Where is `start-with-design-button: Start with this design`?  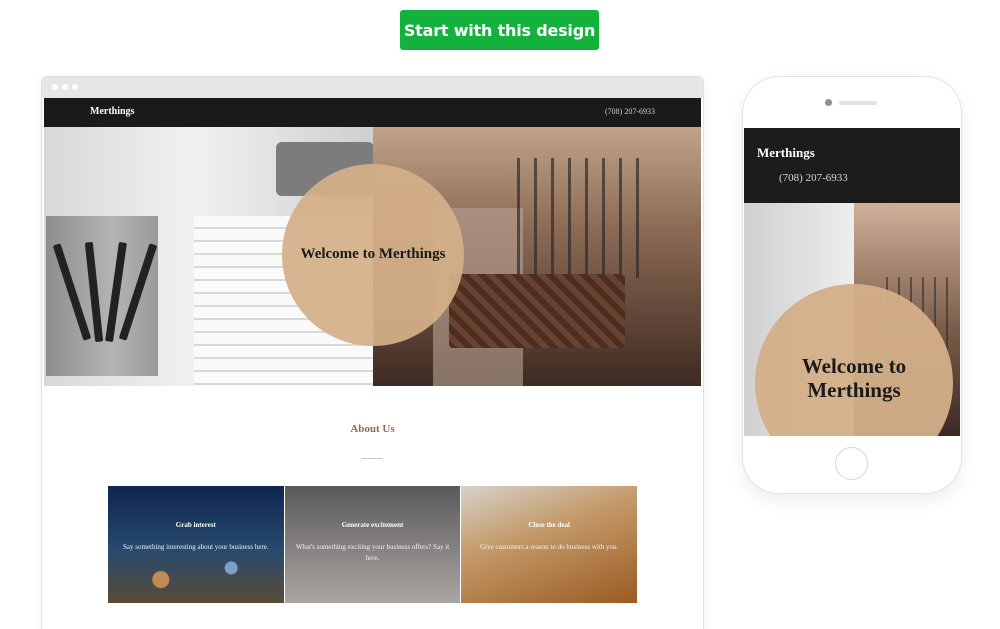 start-with-design-button: Start with this design is located at coordinates (499, 30).